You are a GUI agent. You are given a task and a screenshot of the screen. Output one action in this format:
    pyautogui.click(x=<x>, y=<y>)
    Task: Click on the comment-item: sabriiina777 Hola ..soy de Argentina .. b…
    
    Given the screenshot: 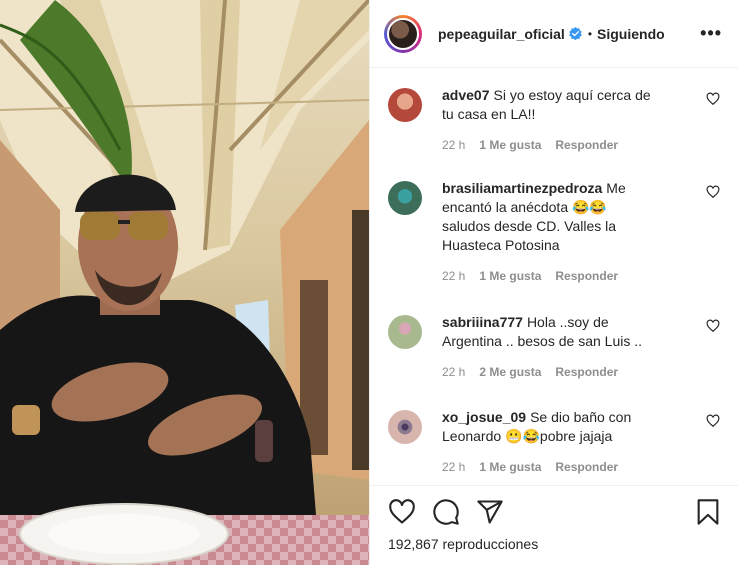 What is the action you would take?
    pyautogui.click(x=555, y=358)
    